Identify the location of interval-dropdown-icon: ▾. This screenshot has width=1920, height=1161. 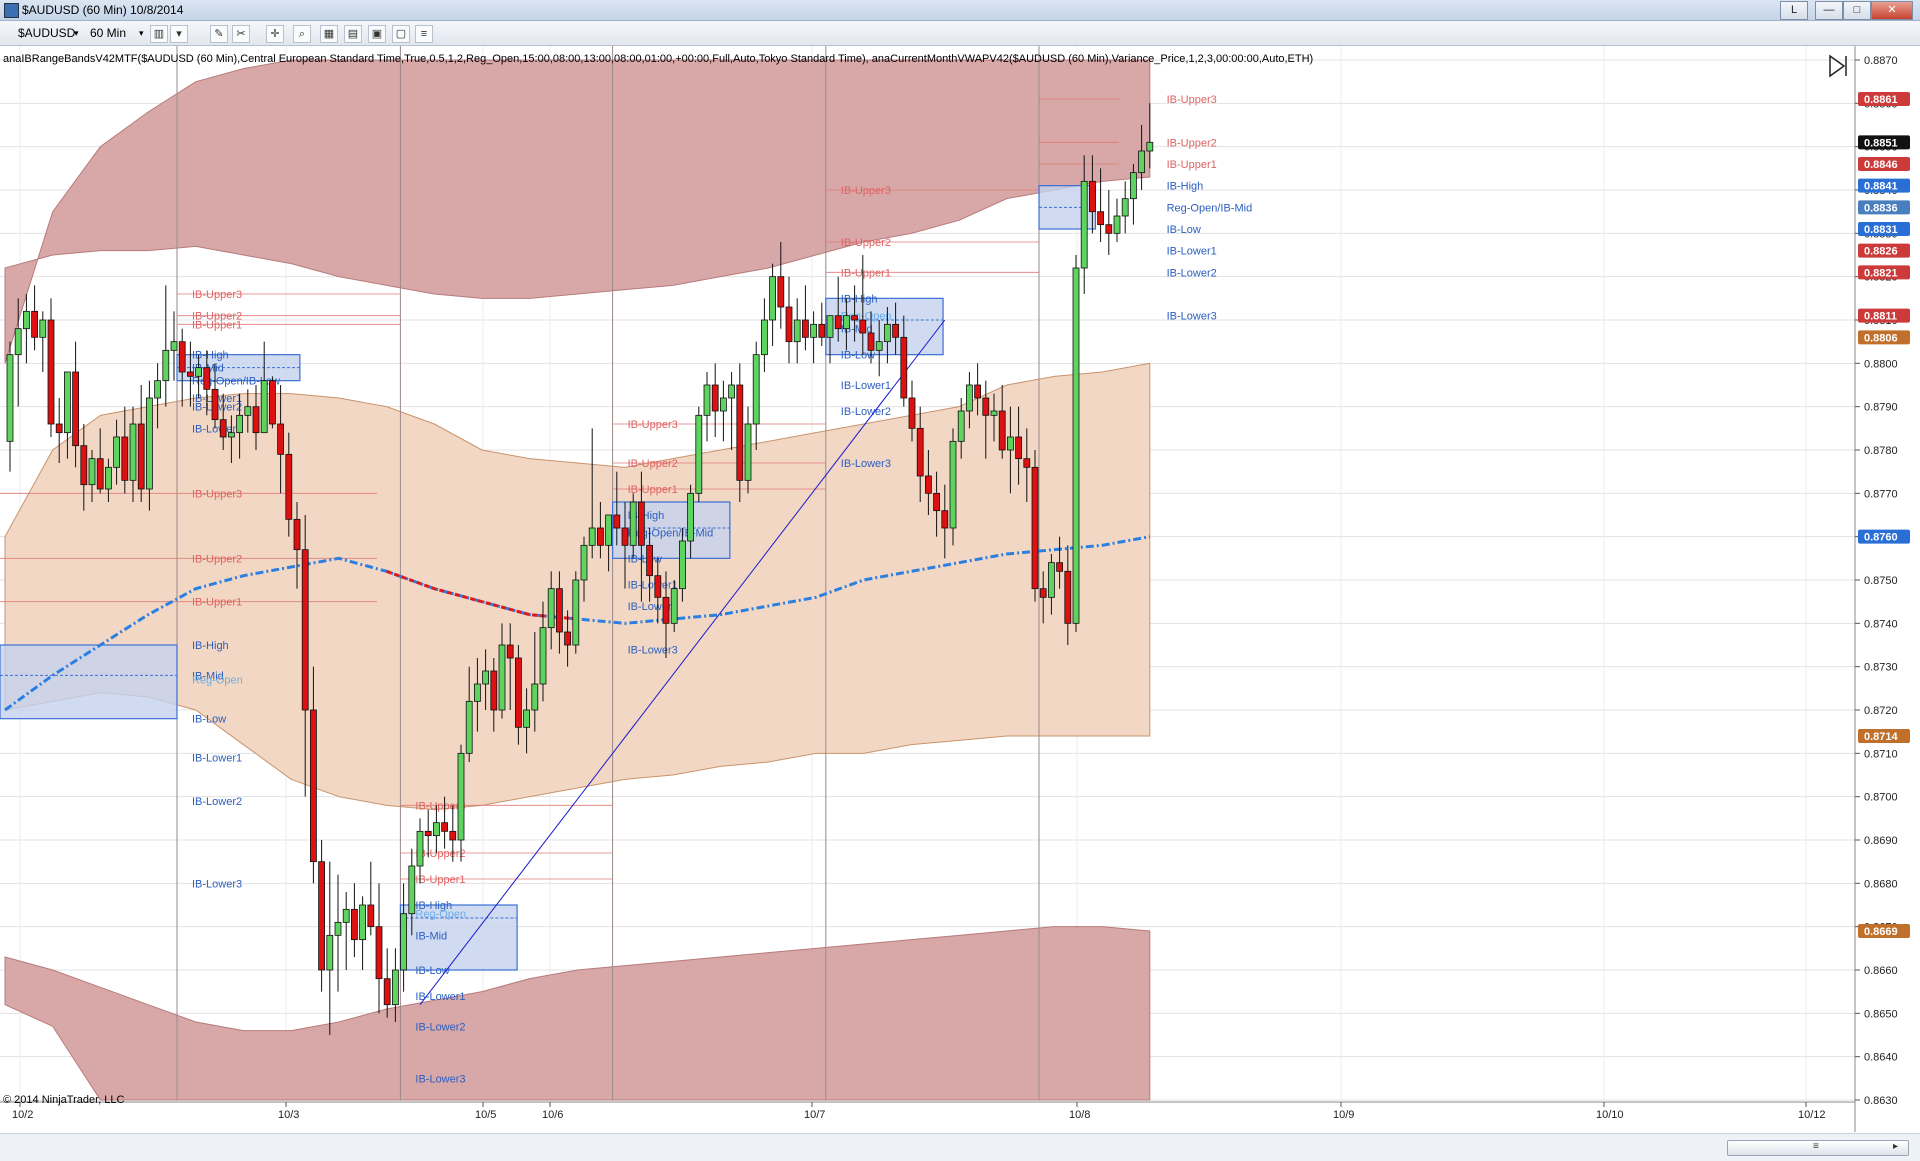
(141, 33).